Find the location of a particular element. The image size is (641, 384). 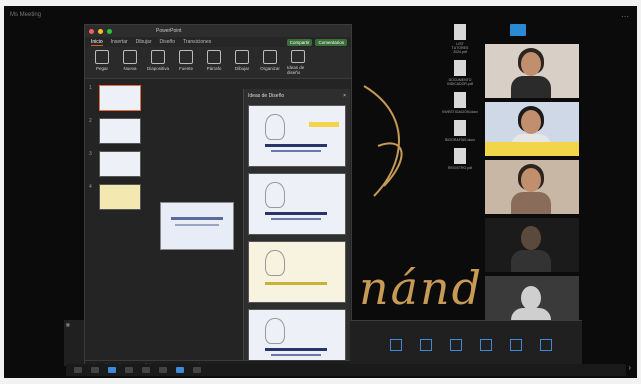

comments-button: Comentarios is located at coordinates (331, 42).